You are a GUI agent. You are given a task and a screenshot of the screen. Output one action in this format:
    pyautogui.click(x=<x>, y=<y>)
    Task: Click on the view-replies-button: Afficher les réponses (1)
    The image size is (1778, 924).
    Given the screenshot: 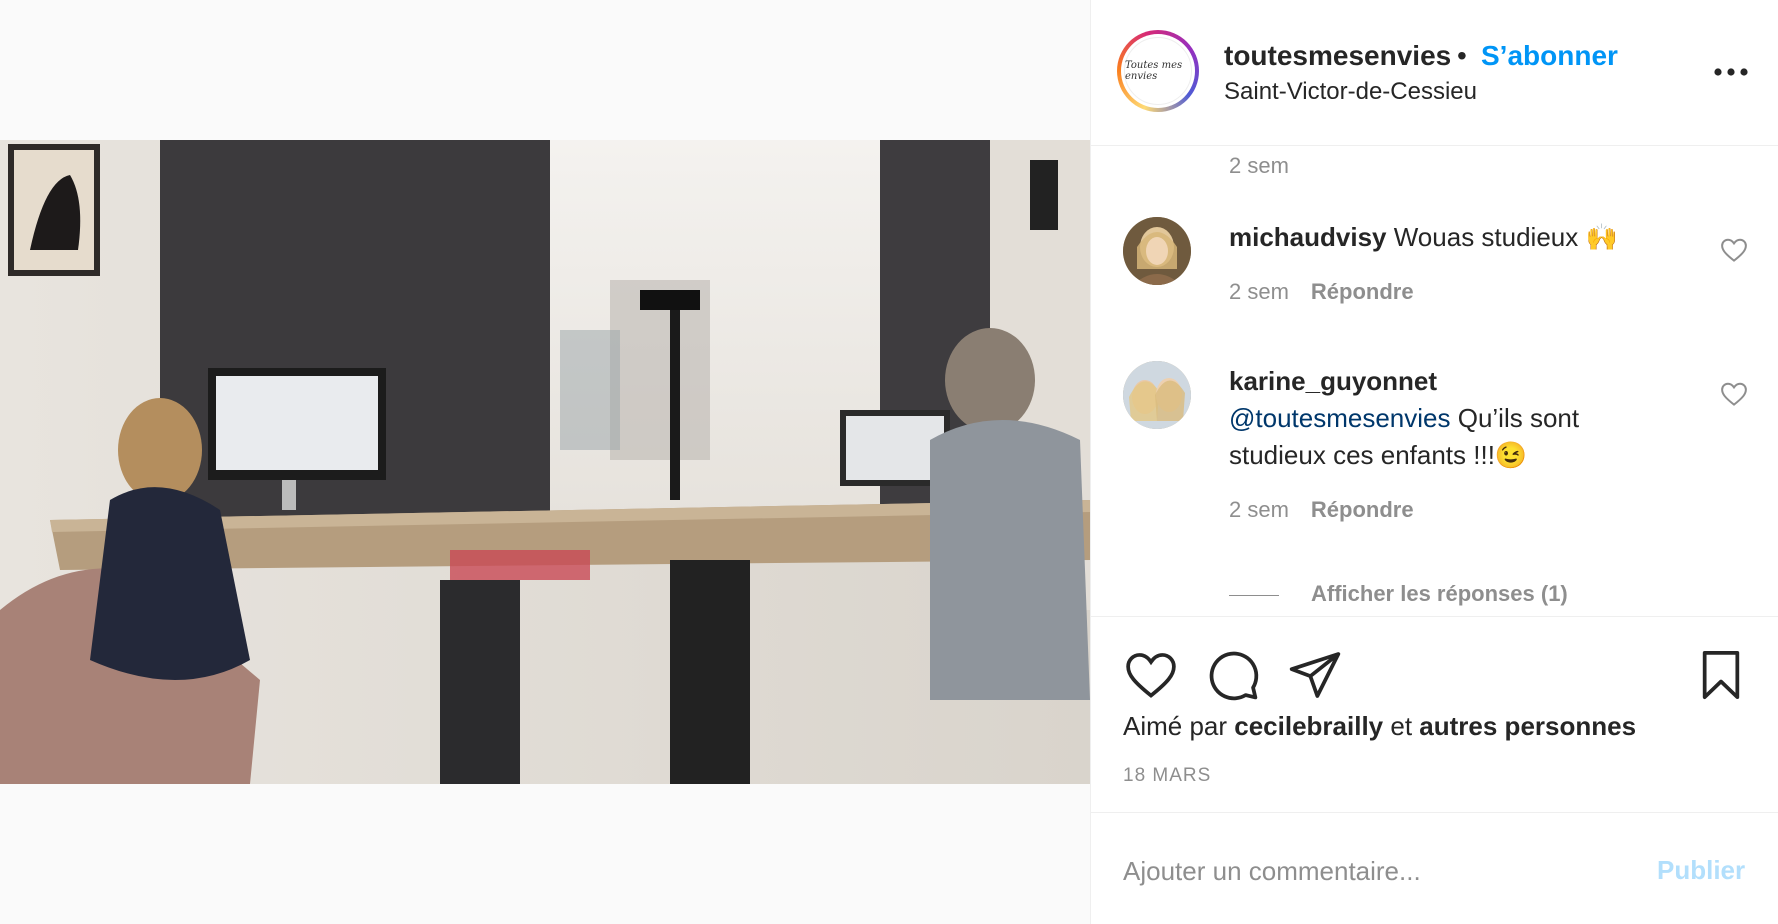 What is the action you would take?
    pyautogui.click(x=1398, y=594)
    